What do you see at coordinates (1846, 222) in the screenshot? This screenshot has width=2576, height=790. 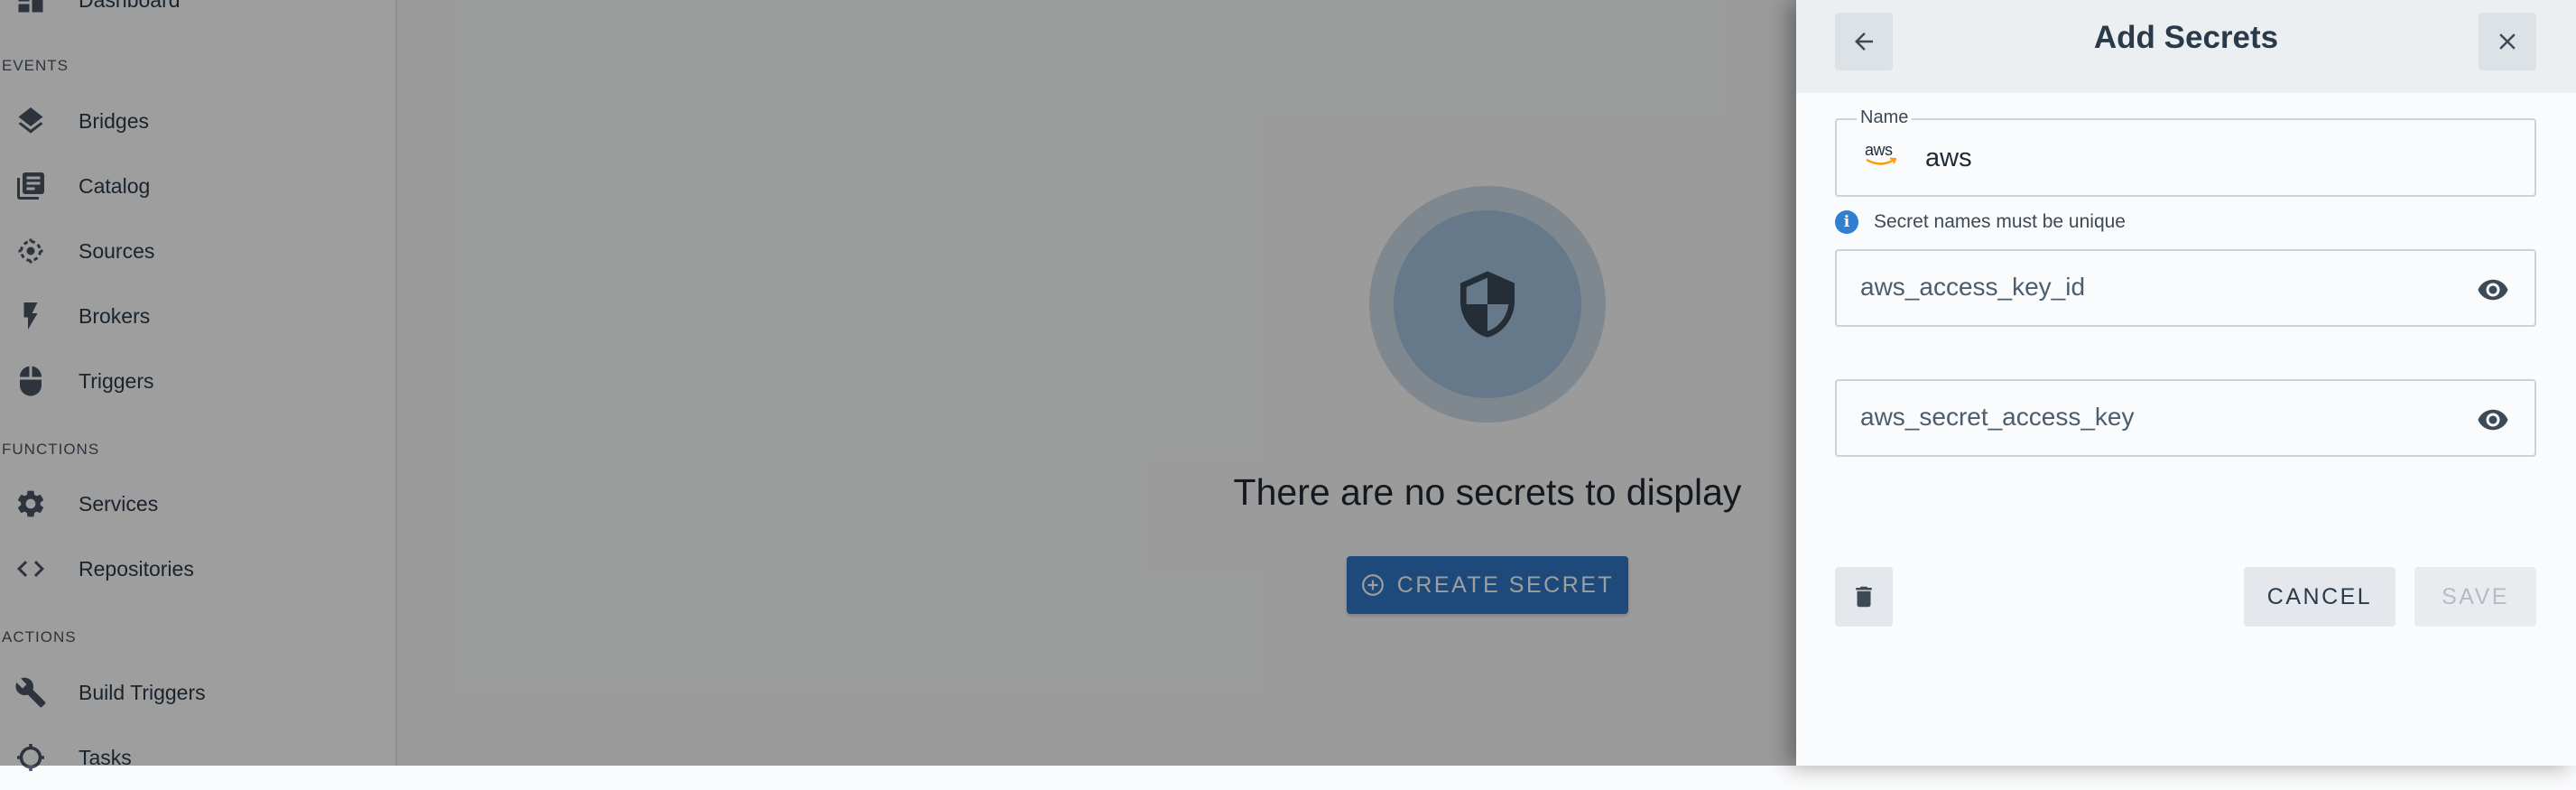 I see `info-icon: i` at bounding box center [1846, 222].